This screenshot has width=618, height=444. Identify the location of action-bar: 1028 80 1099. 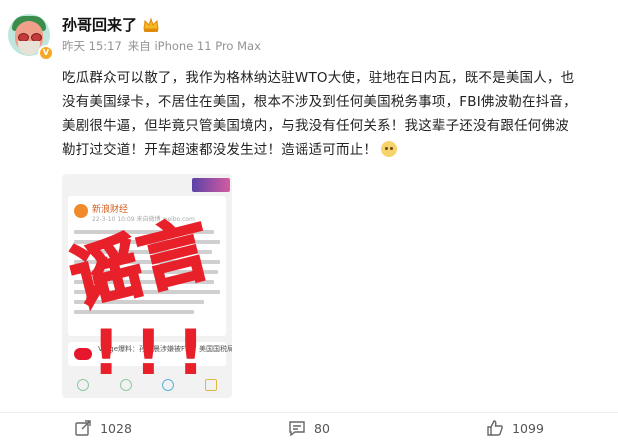
(309, 427).